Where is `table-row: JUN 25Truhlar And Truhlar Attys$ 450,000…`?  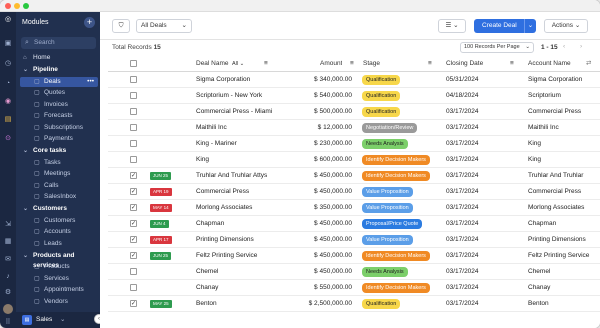 table-row: JUN 25Truhlar And Truhlar Attys$ 450,000… is located at coordinates (354, 176).